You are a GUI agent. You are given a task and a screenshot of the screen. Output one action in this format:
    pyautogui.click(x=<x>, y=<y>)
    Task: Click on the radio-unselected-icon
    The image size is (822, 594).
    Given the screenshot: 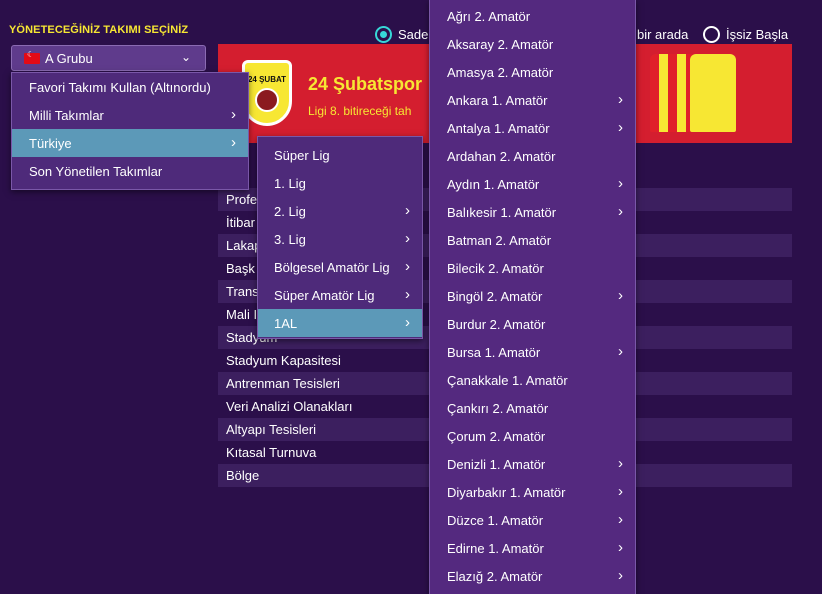 What is the action you would take?
    pyautogui.click(x=711, y=34)
    